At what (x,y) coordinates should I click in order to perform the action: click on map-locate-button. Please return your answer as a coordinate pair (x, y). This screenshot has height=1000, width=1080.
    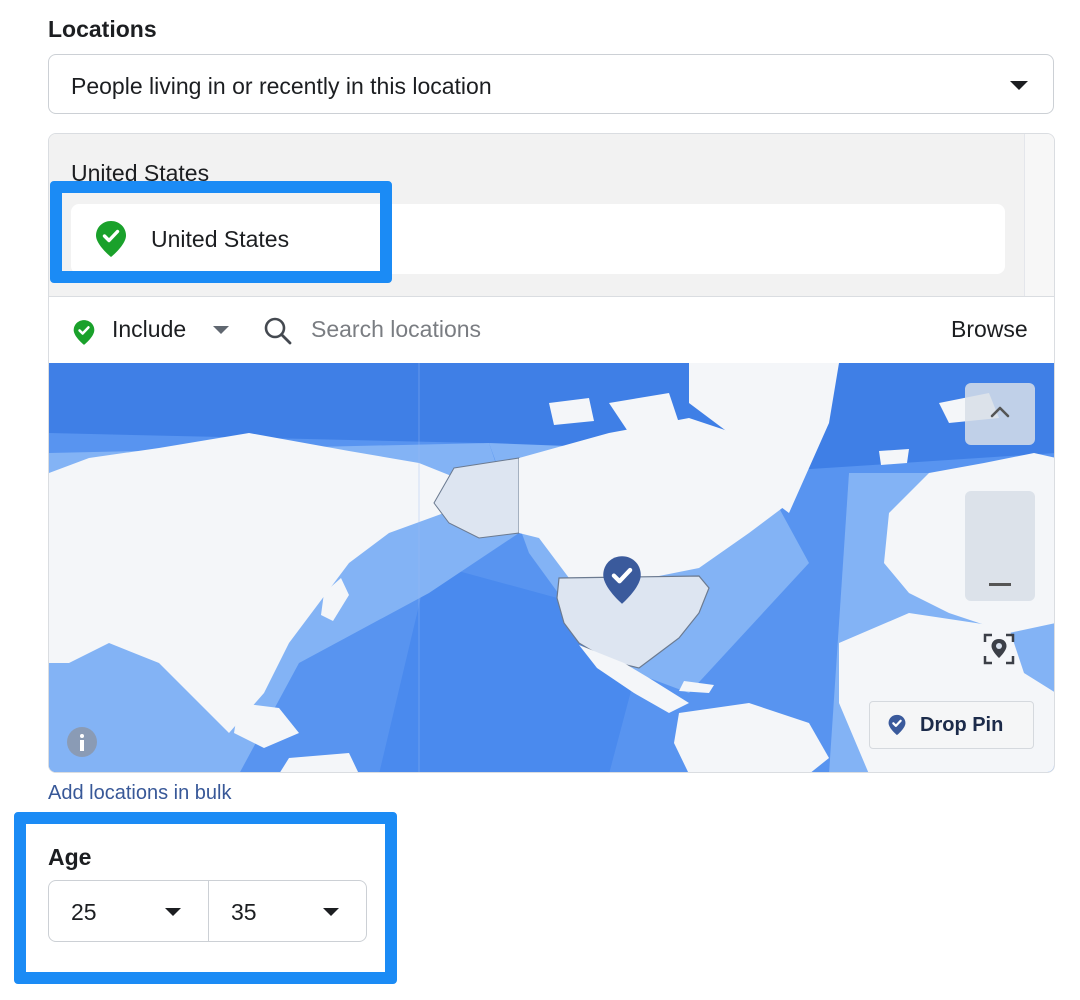
    Looking at the image, I should click on (999, 649).